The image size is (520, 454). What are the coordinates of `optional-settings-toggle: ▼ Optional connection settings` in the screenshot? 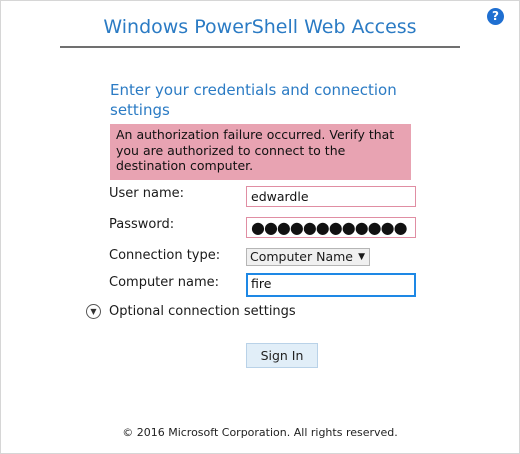 It's located at (191, 311).